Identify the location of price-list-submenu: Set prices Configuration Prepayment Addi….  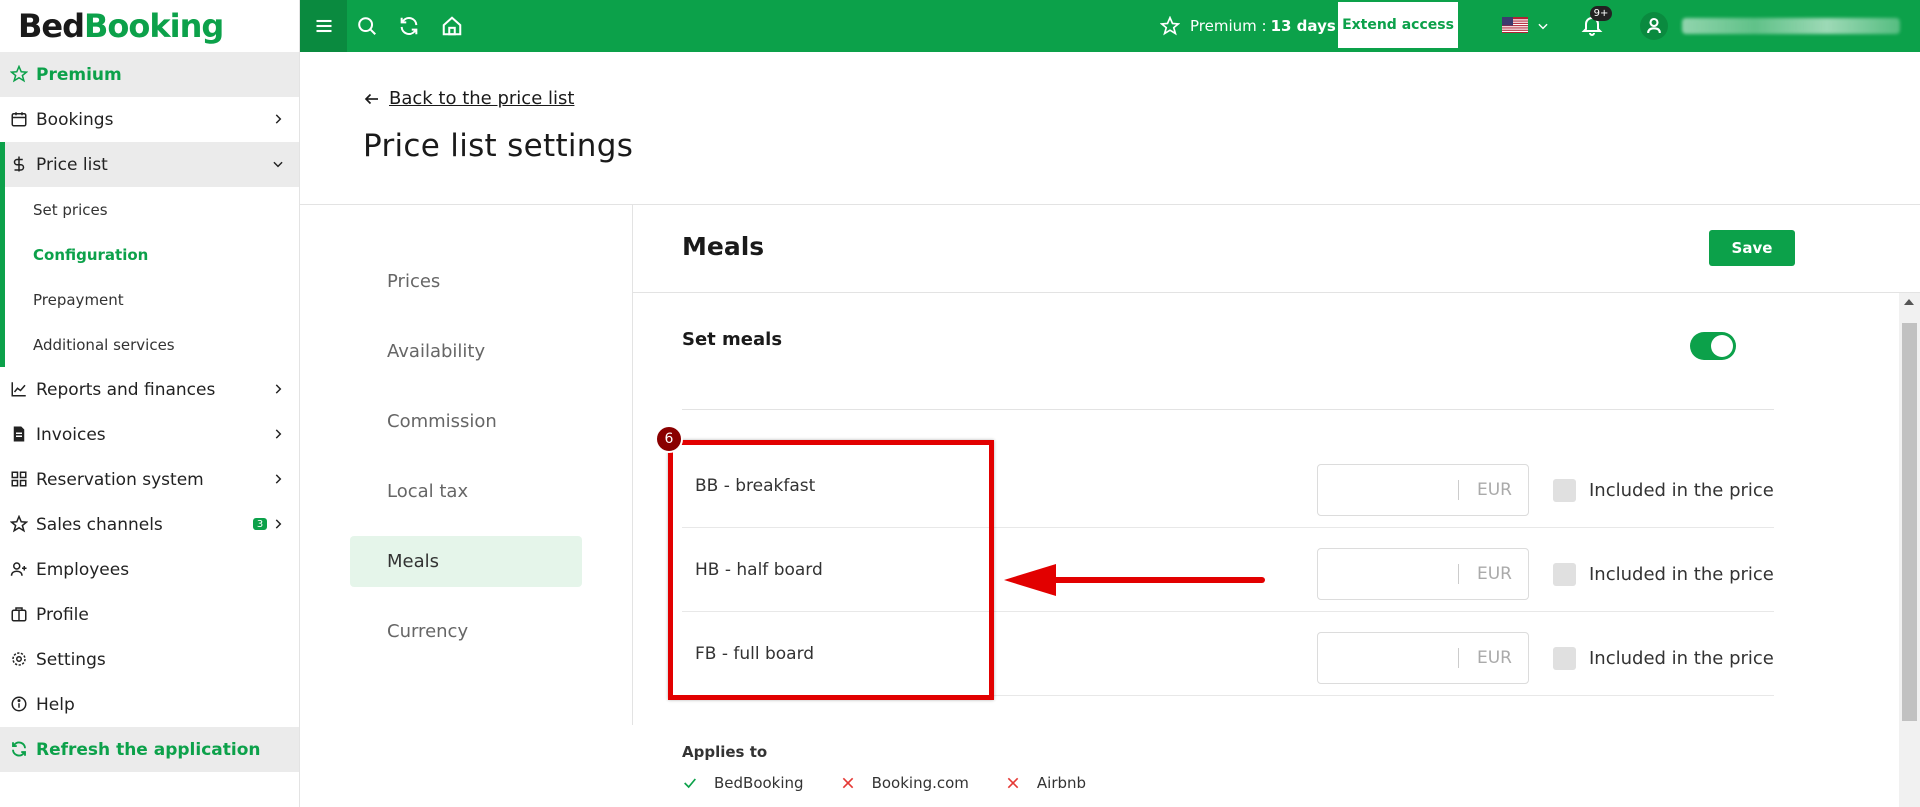
(149, 277).